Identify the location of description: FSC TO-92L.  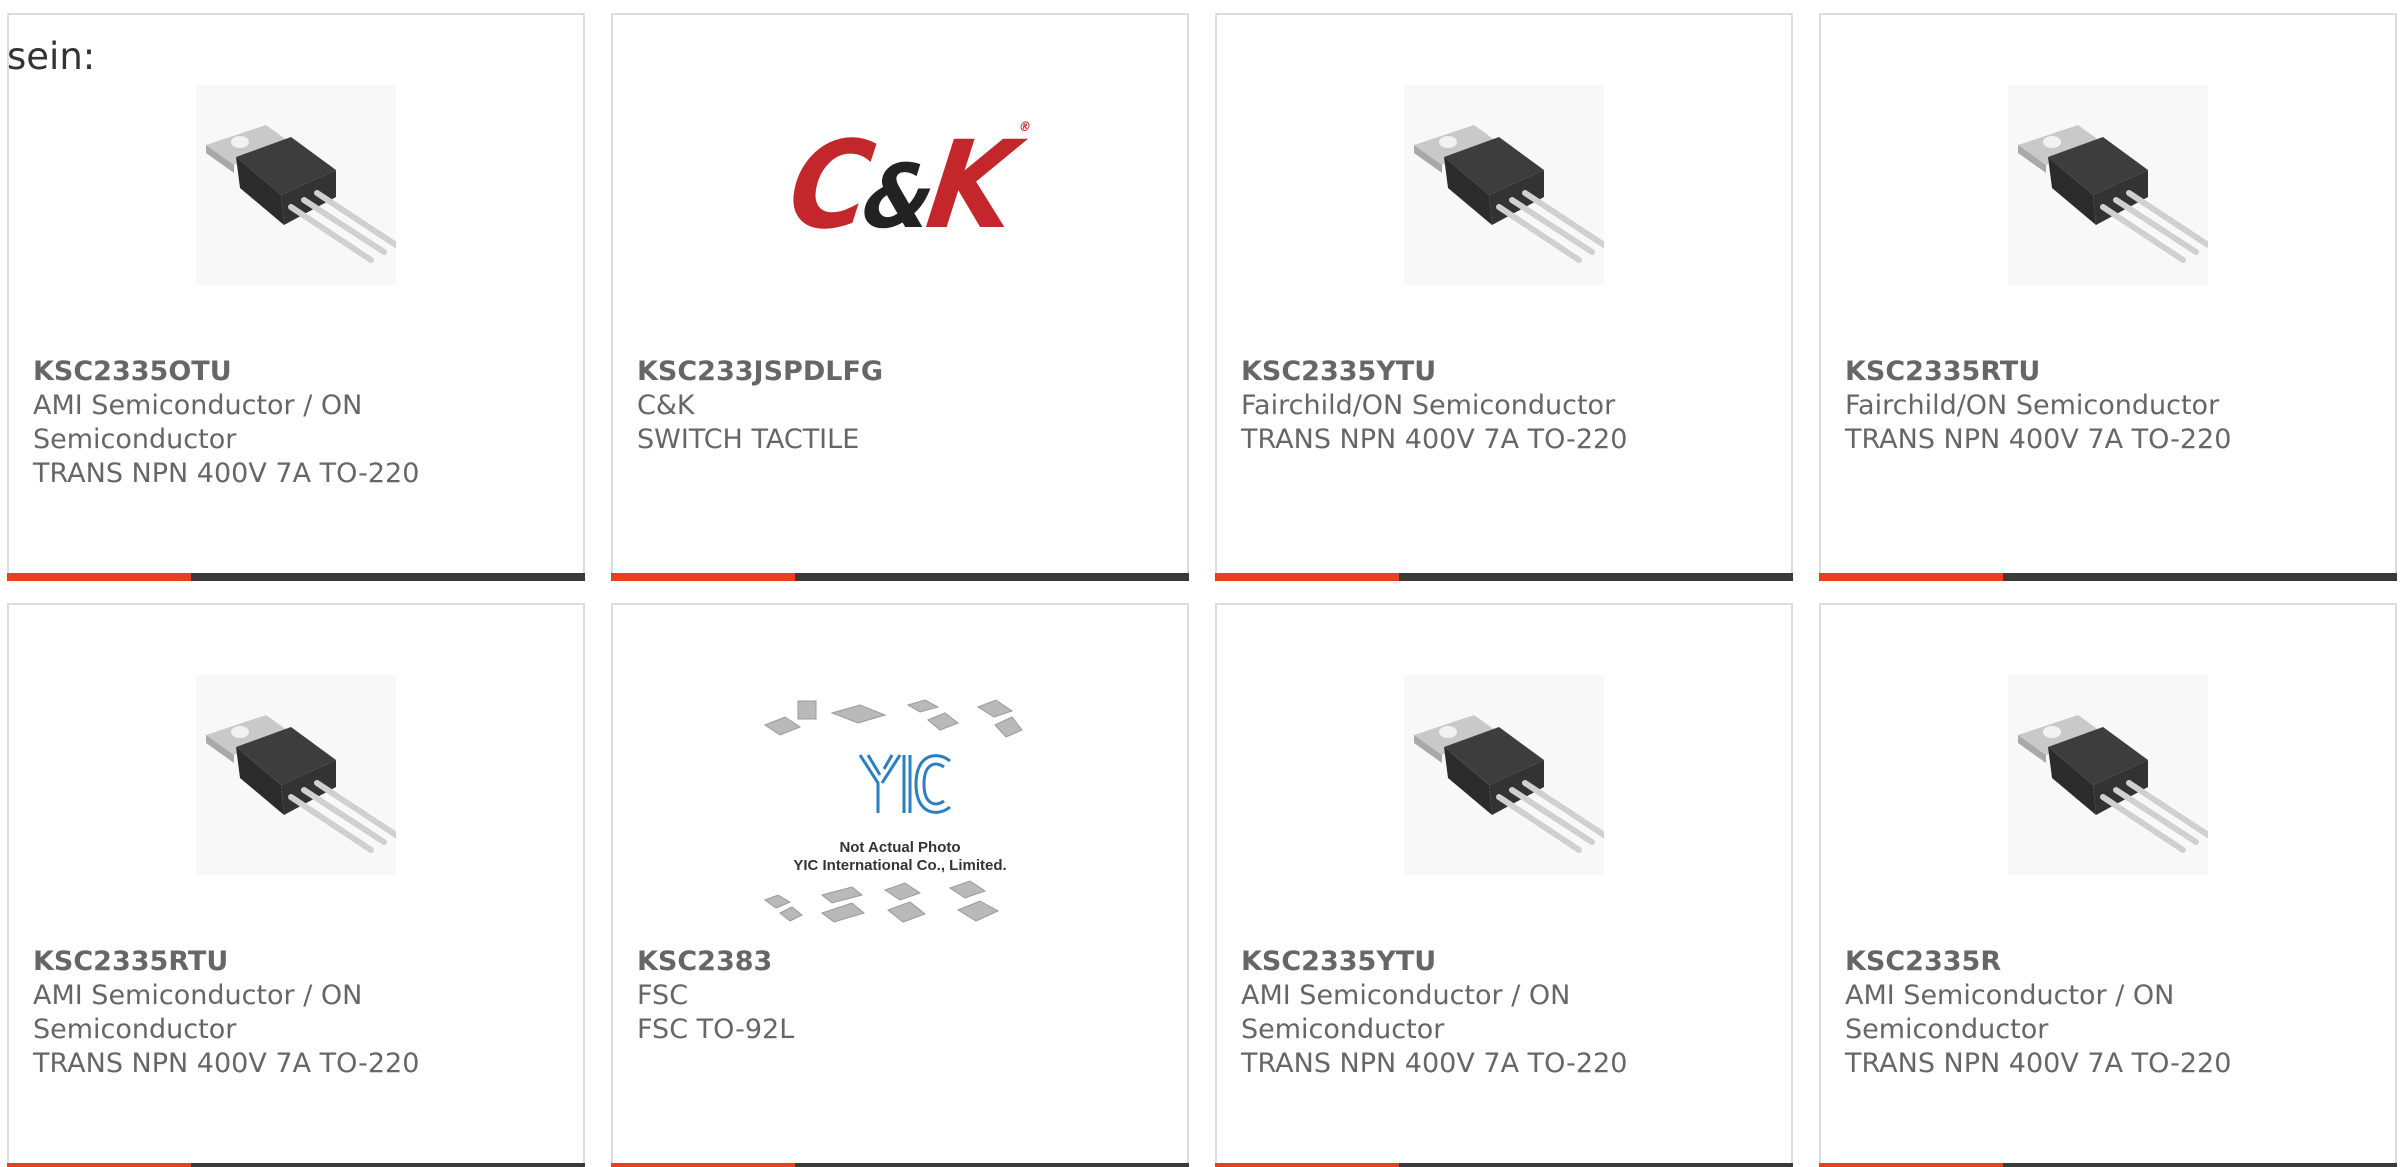
(716, 1029).